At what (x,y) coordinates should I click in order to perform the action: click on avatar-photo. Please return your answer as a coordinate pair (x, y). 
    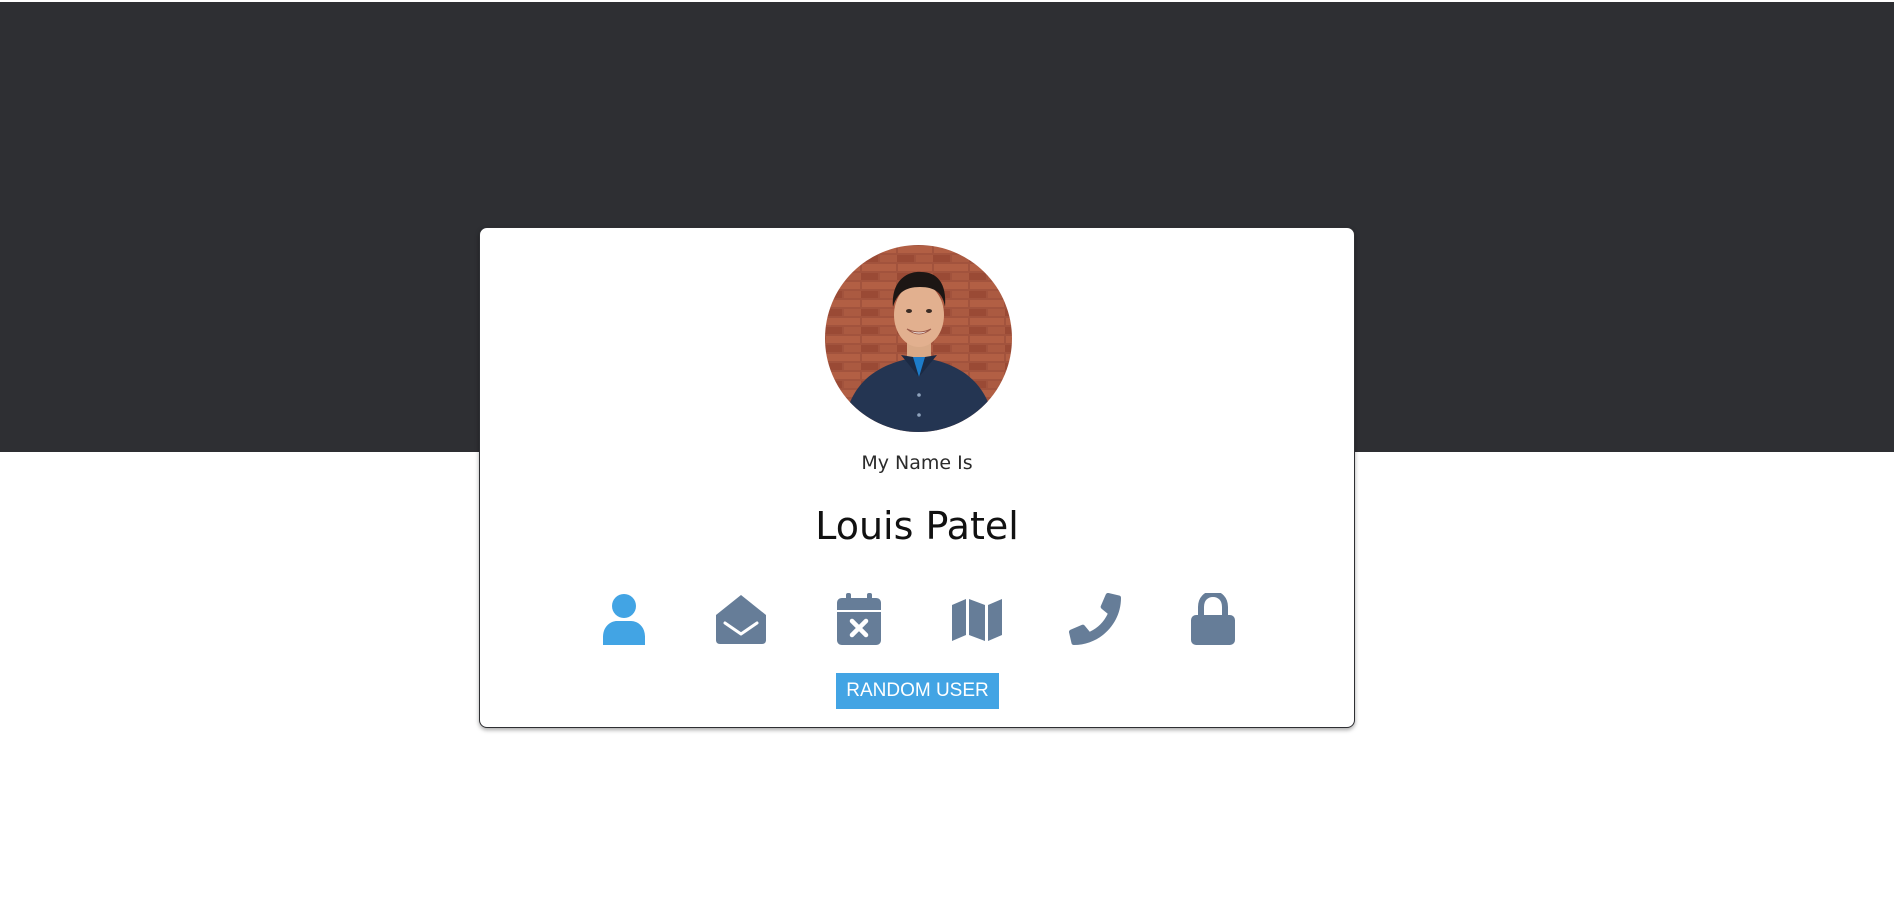
    Looking at the image, I should click on (918, 338).